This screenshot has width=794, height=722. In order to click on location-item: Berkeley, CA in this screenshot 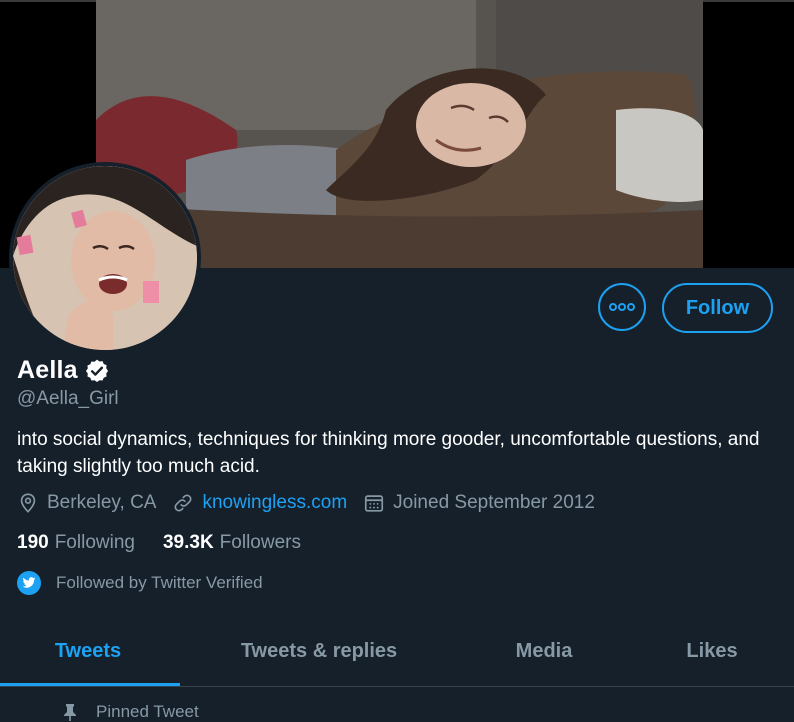, I will do `click(86, 503)`.